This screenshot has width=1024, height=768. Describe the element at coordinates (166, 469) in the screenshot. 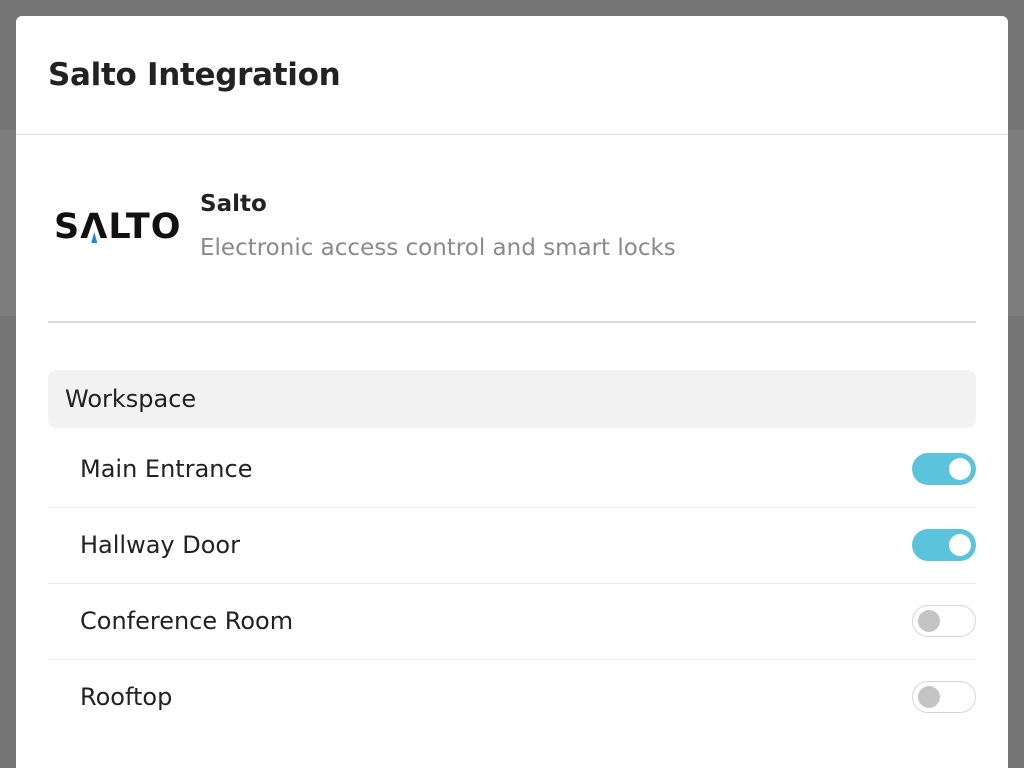

I see `door-label: Main Entrance` at that location.